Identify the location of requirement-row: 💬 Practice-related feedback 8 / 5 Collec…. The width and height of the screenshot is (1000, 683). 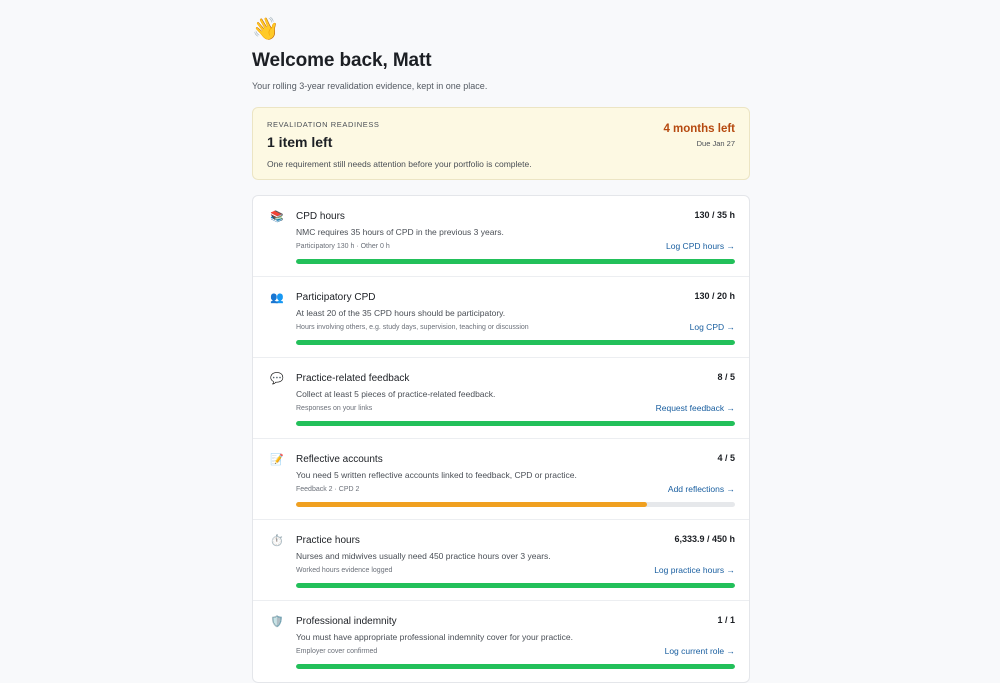
(501, 398).